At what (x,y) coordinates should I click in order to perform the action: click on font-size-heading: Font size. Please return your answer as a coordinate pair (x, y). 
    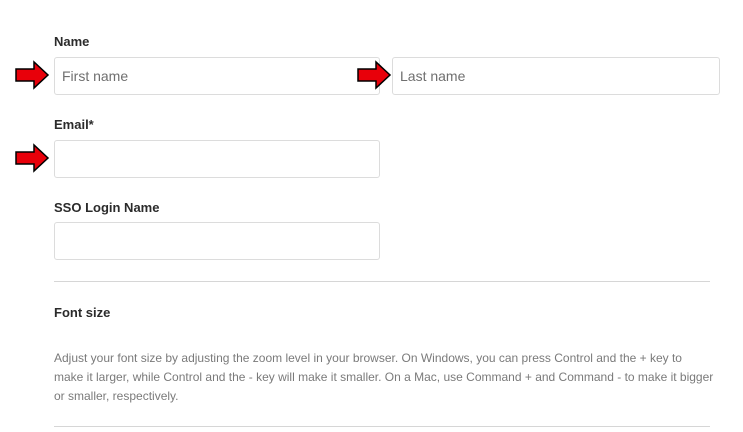
    Looking at the image, I should click on (82, 312).